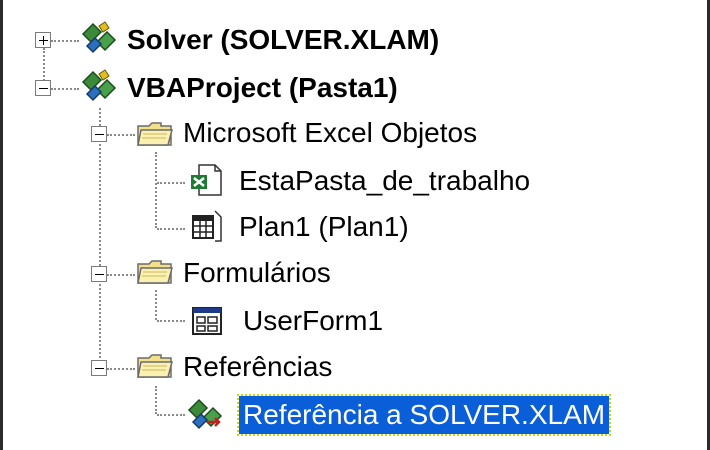  I want to click on tree-item-solver-reference: Referência a SOLVER.XLAM, so click(424, 415).